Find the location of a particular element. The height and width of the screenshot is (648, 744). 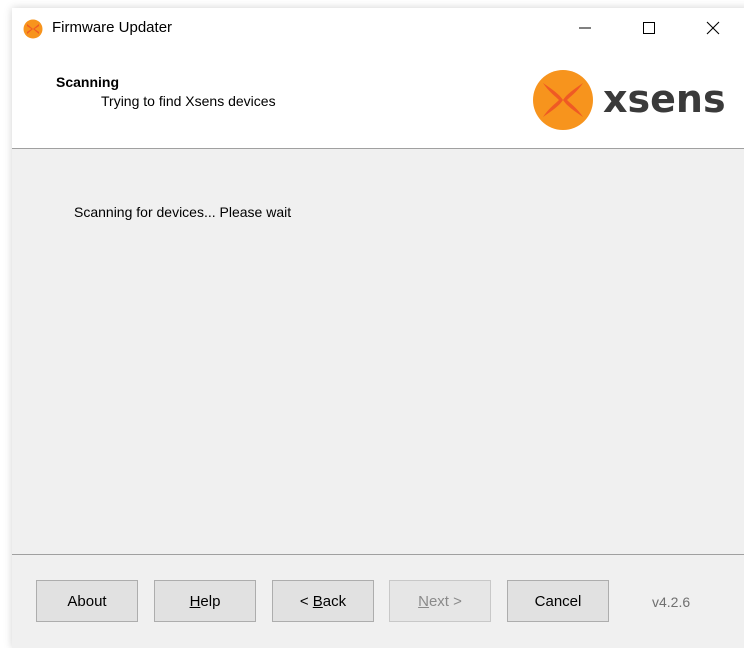

cancel-button: Cancel is located at coordinates (558, 601).